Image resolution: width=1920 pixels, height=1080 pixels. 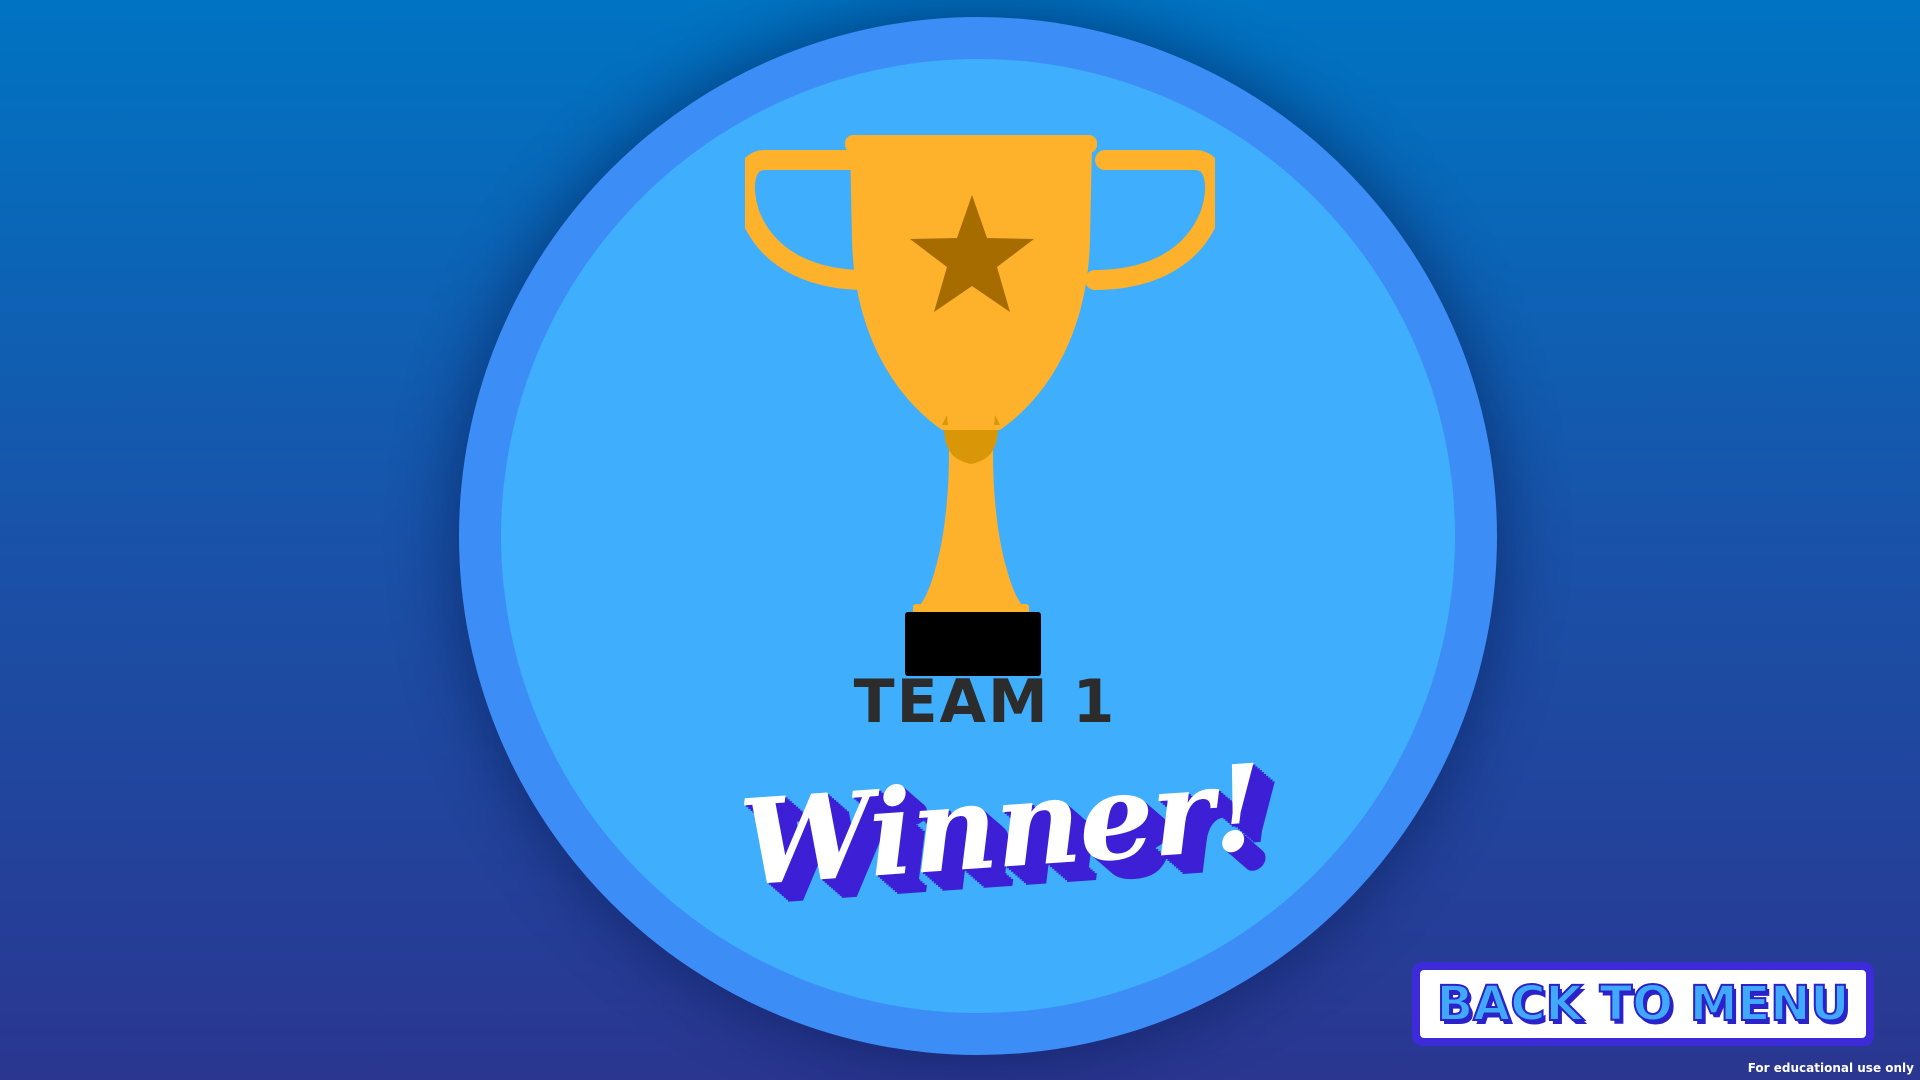 What do you see at coordinates (810, 220) in the screenshot?
I see `trophy-left-handle` at bounding box center [810, 220].